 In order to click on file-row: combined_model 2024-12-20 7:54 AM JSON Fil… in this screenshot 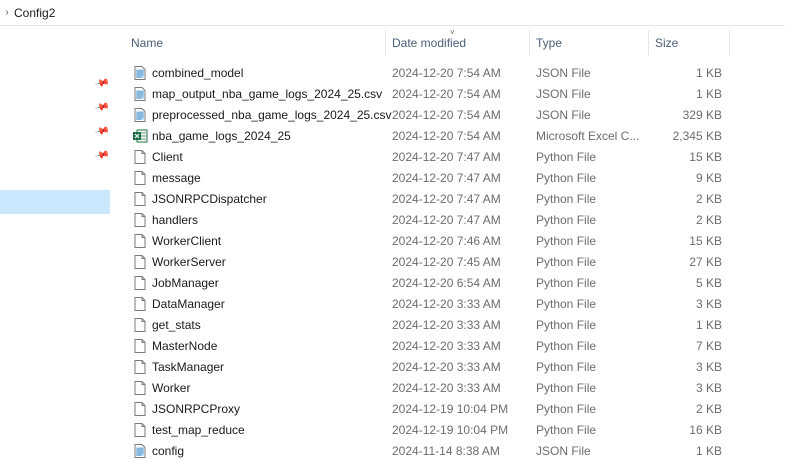, I will do `click(451, 72)`.